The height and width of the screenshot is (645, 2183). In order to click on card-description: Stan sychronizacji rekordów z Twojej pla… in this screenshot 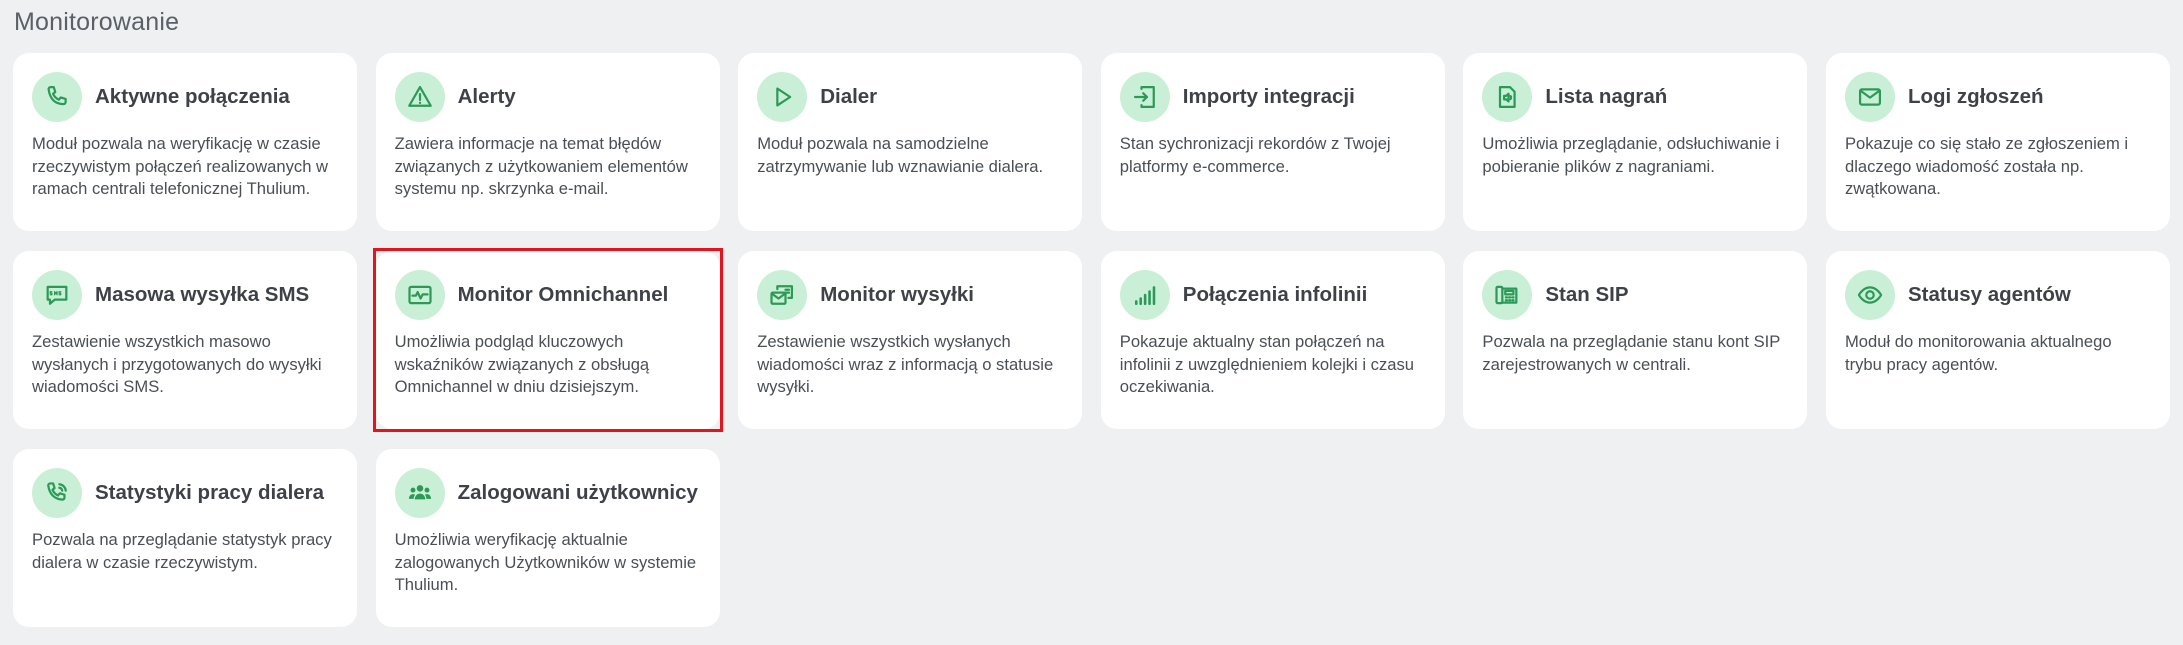, I will do `click(1255, 155)`.